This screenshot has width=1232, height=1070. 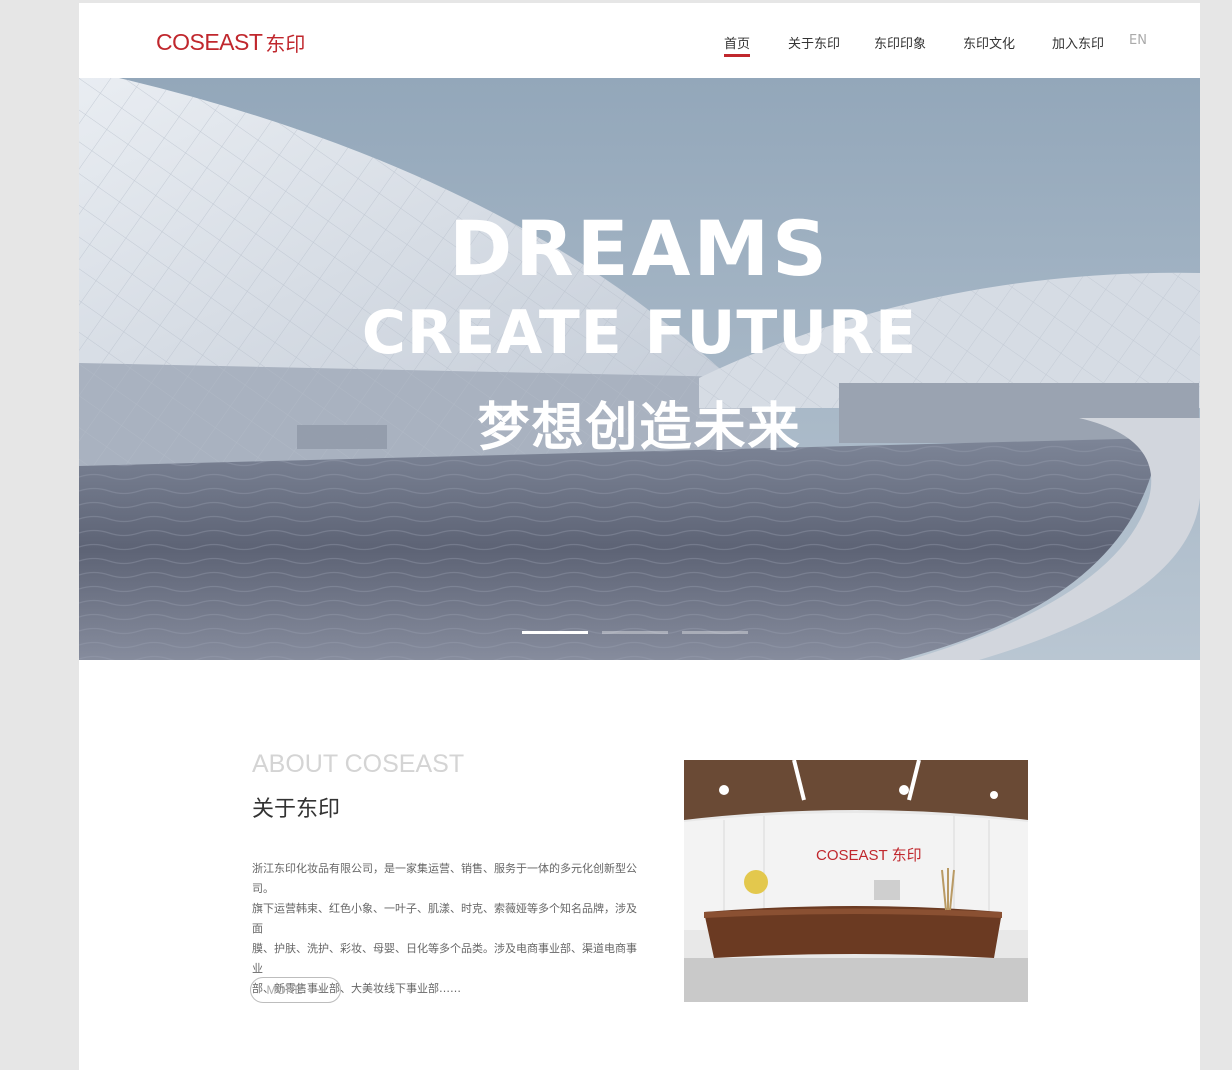 I want to click on logo-text-cn: 东印, so click(x=285, y=43).